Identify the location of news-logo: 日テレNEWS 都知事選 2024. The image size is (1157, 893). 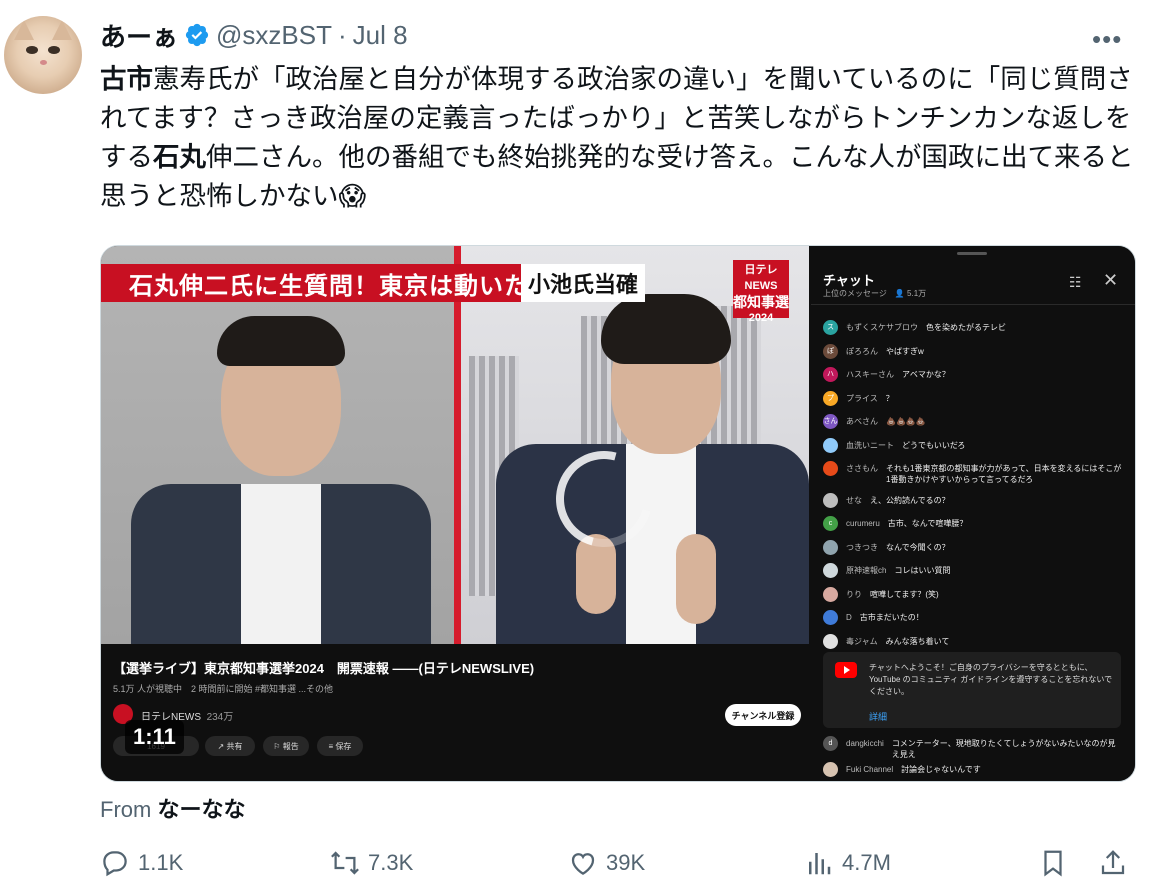
(761, 292).